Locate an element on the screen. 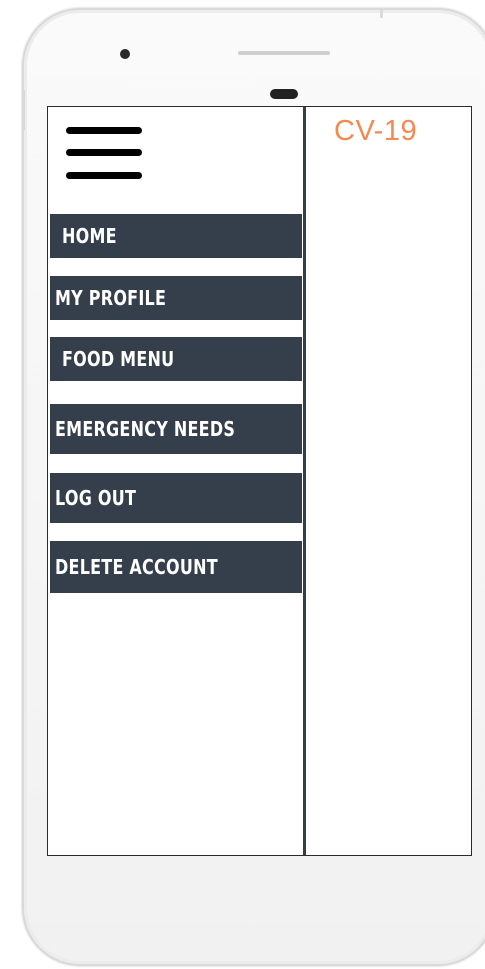  phone-side-button is located at coordinates (23, 110).